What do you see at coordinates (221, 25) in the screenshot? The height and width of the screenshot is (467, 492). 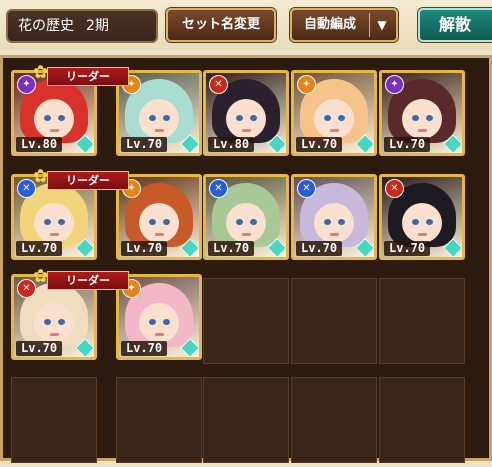 I see `rename-set-button: セット名変更` at bounding box center [221, 25].